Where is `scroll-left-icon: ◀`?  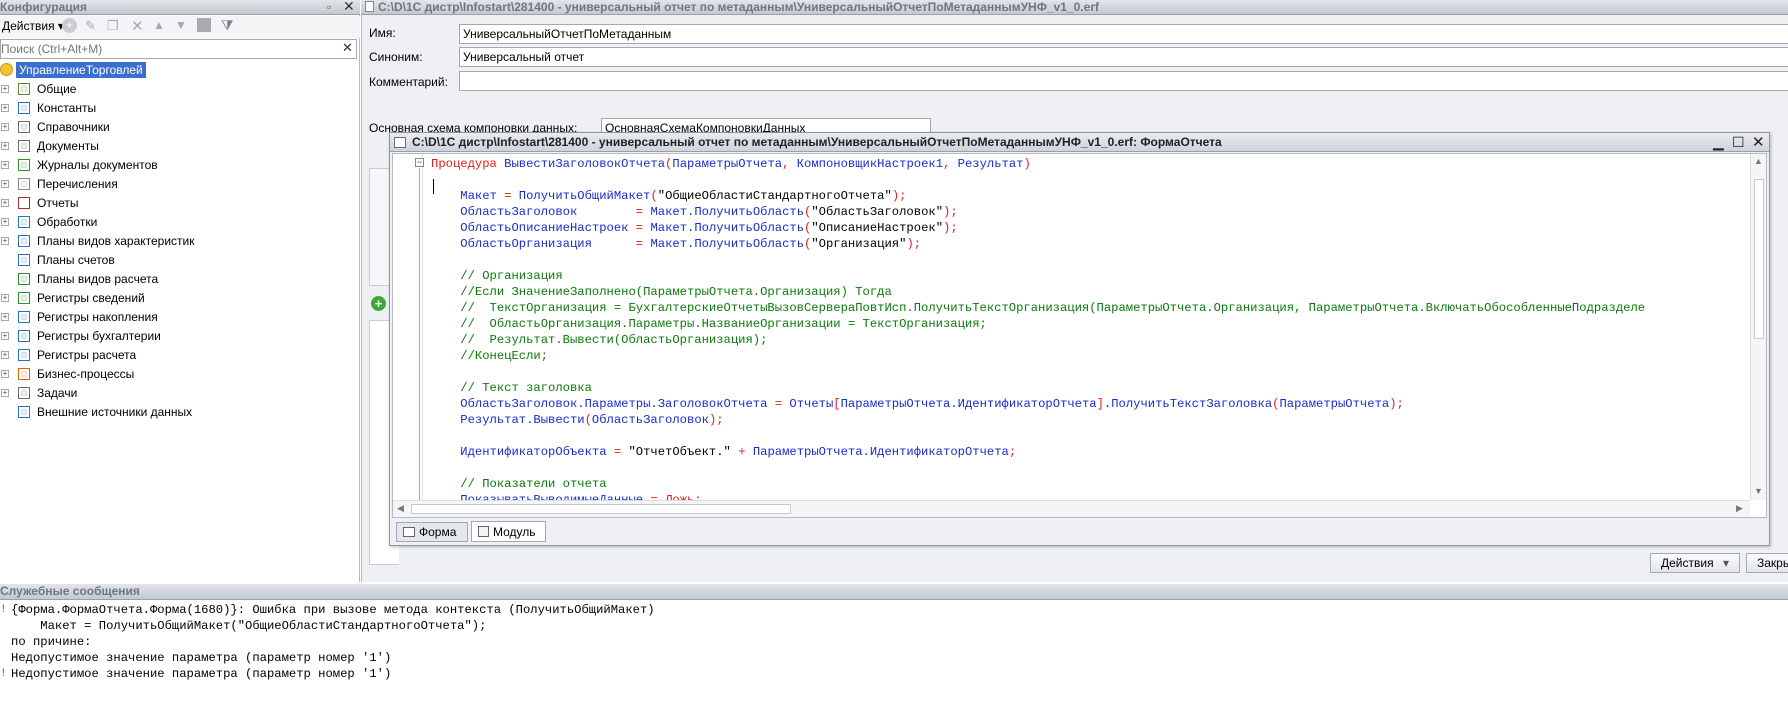
scroll-left-icon: ◀ is located at coordinates (400, 508).